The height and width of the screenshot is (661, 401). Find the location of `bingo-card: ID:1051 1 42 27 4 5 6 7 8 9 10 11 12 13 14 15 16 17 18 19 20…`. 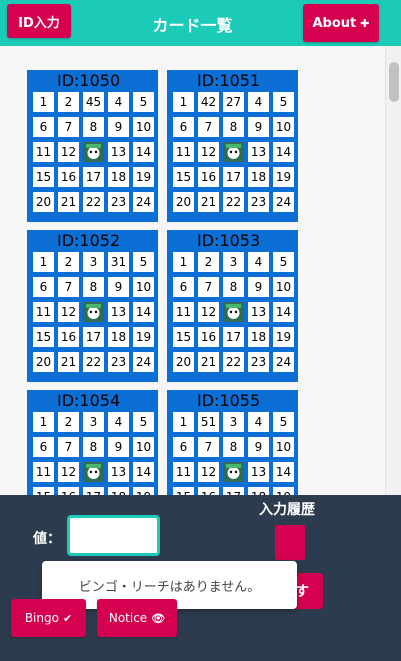

bingo-card: ID:1051 1 42 27 4 5 6 7 8 9 10 11 12 13 14 15 16 17 18 19 20… is located at coordinates (232, 146).